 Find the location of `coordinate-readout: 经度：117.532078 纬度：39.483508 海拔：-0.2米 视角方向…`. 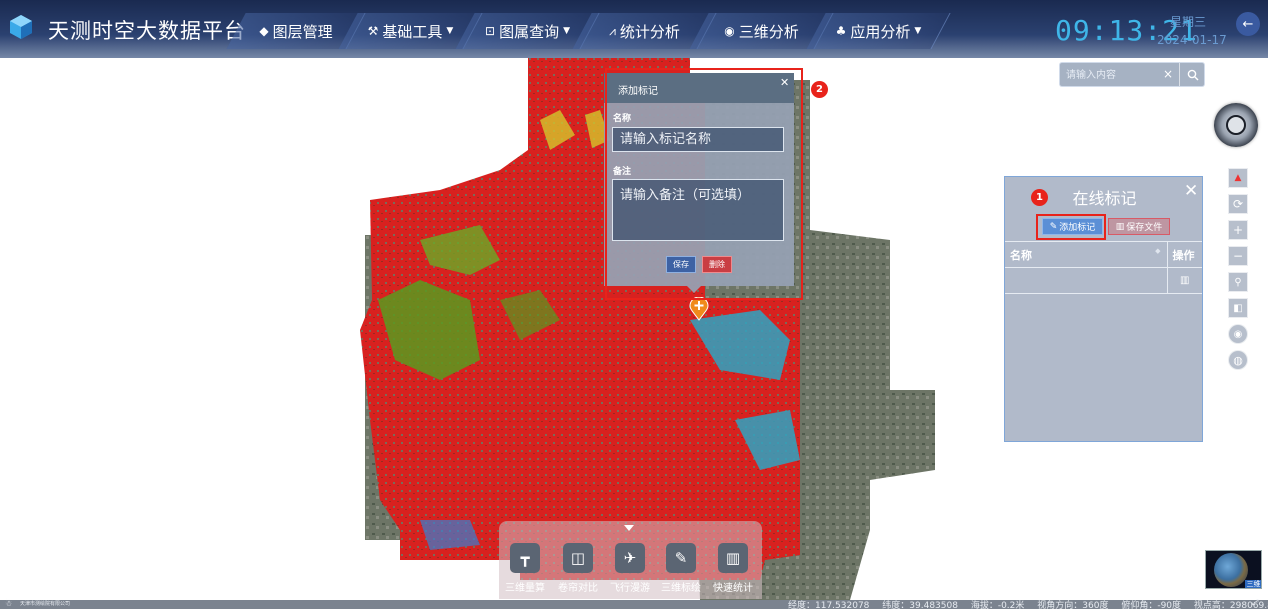

coordinate-readout: 经度：117.532078 纬度：39.483508 海拔：-0.2米 视角方向… is located at coordinates (1028, 603).